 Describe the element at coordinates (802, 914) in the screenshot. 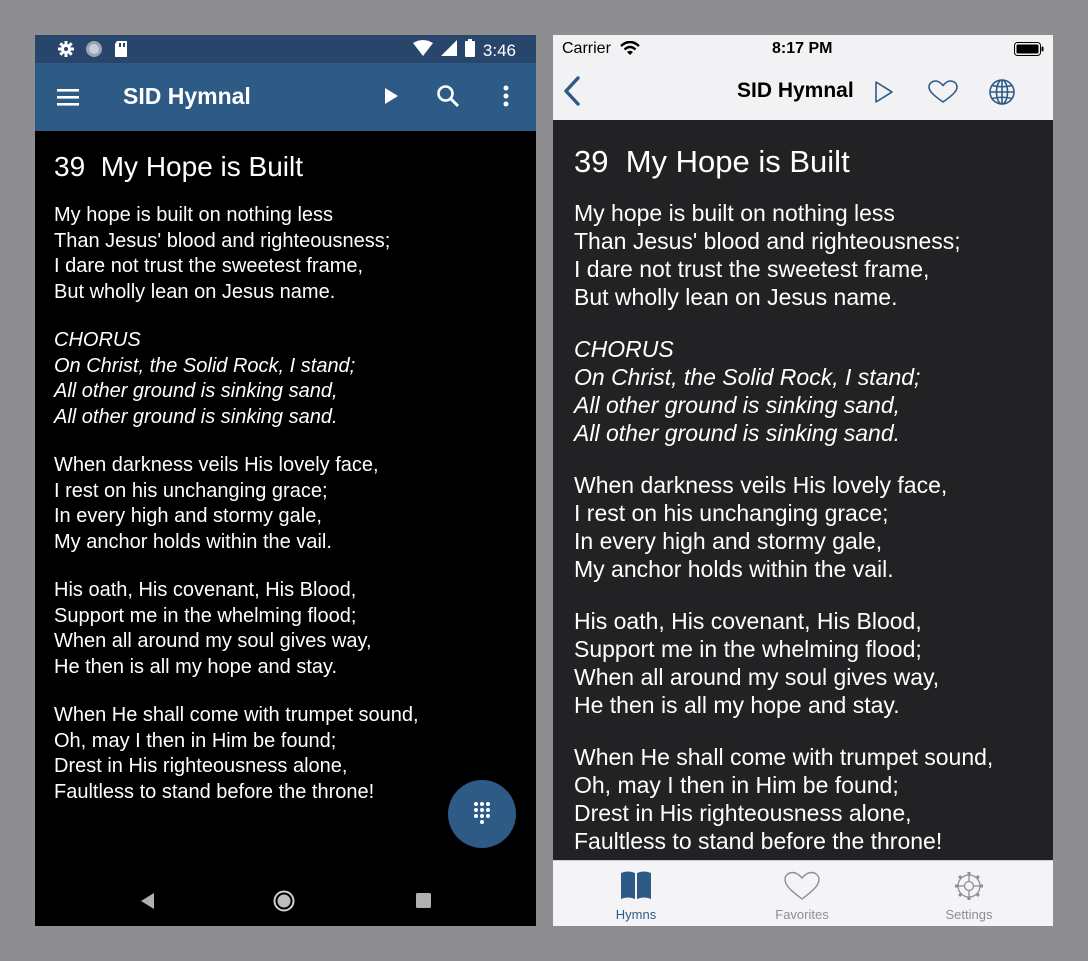

I see `tab-label: Favorites` at that location.